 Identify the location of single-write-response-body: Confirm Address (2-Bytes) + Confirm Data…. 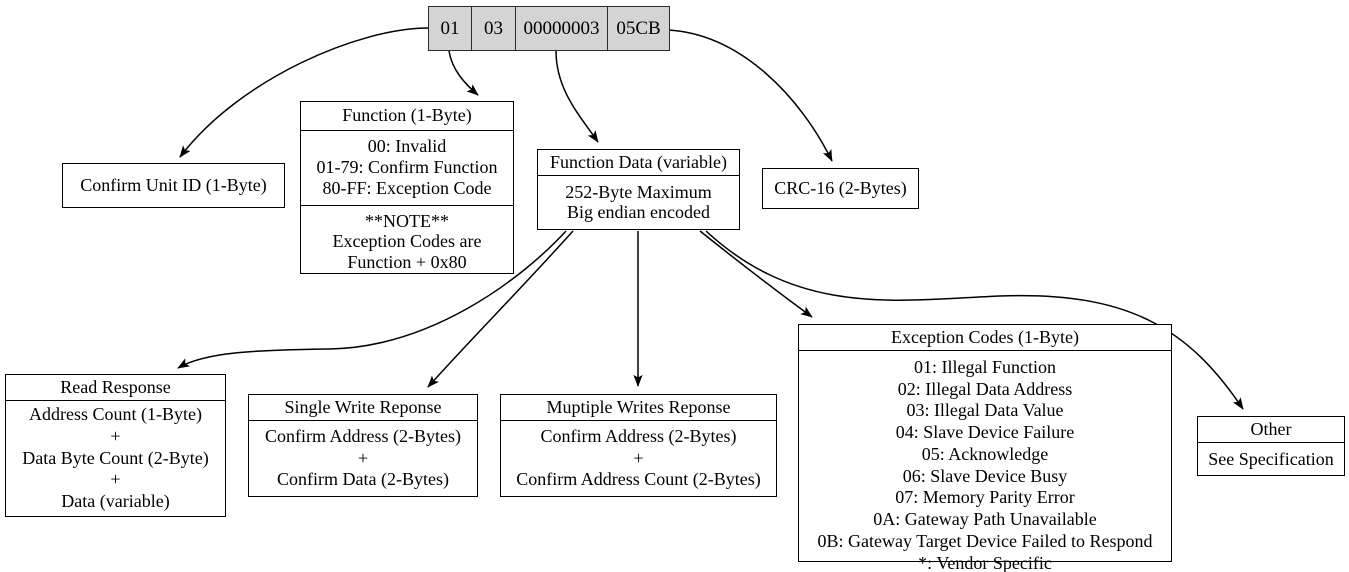
(363, 457).